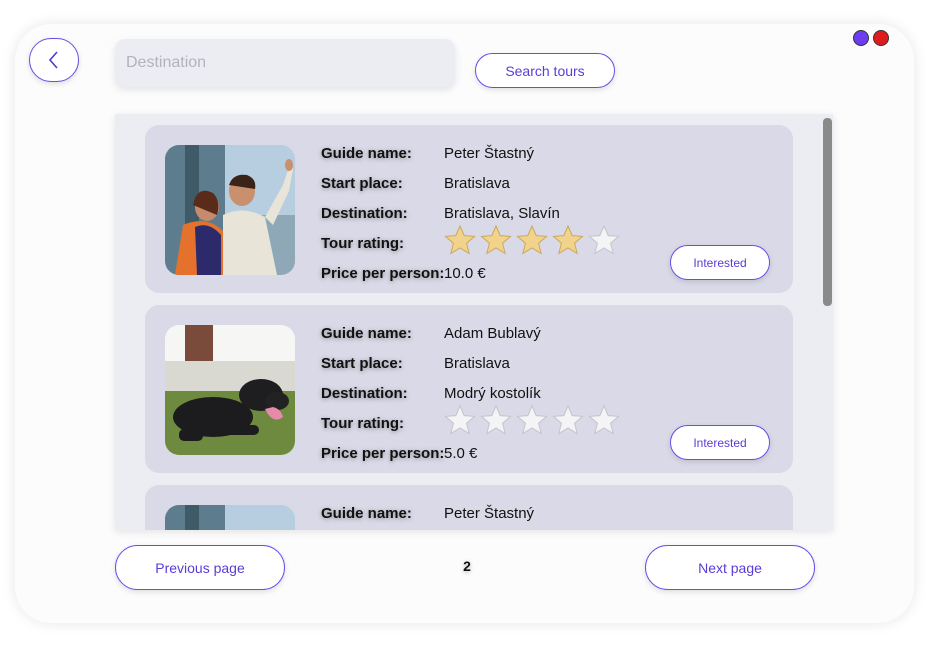  What do you see at coordinates (545, 70) in the screenshot?
I see `search-tours-button: Search tours` at bounding box center [545, 70].